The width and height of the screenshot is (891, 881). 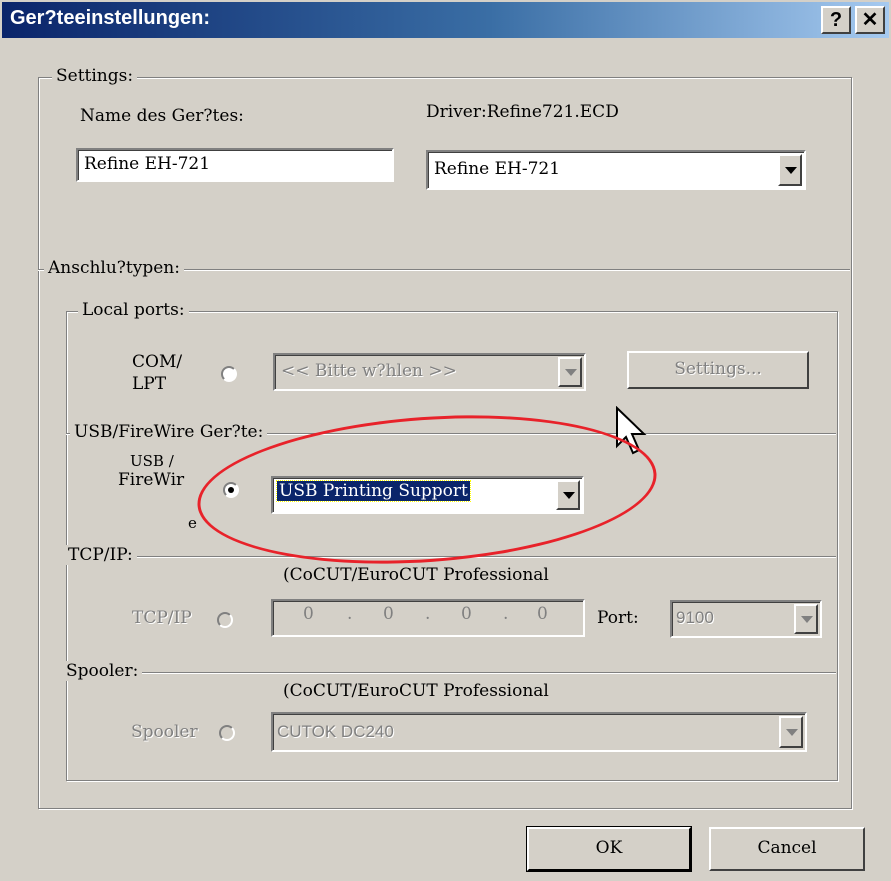 What do you see at coordinates (235, 165) in the screenshot?
I see `device-name-input: Refine EH-721` at bounding box center [235, 165].